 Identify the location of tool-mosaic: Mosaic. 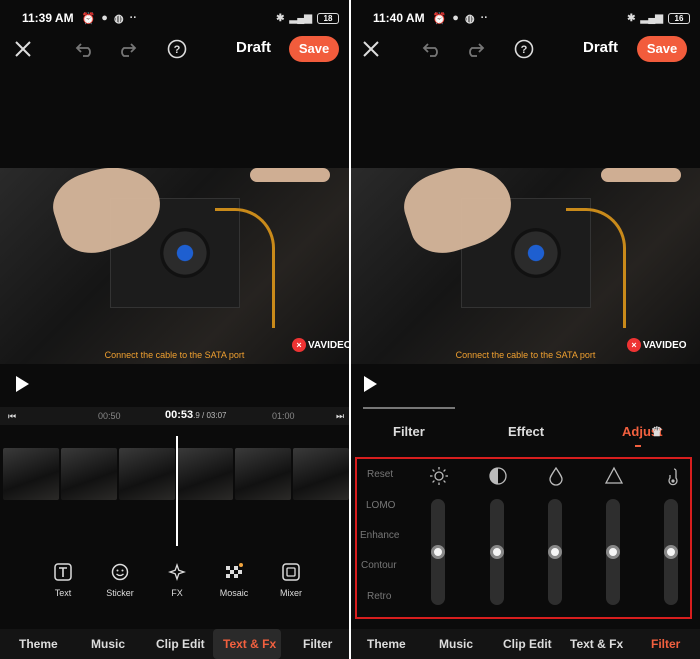
(234, 580).